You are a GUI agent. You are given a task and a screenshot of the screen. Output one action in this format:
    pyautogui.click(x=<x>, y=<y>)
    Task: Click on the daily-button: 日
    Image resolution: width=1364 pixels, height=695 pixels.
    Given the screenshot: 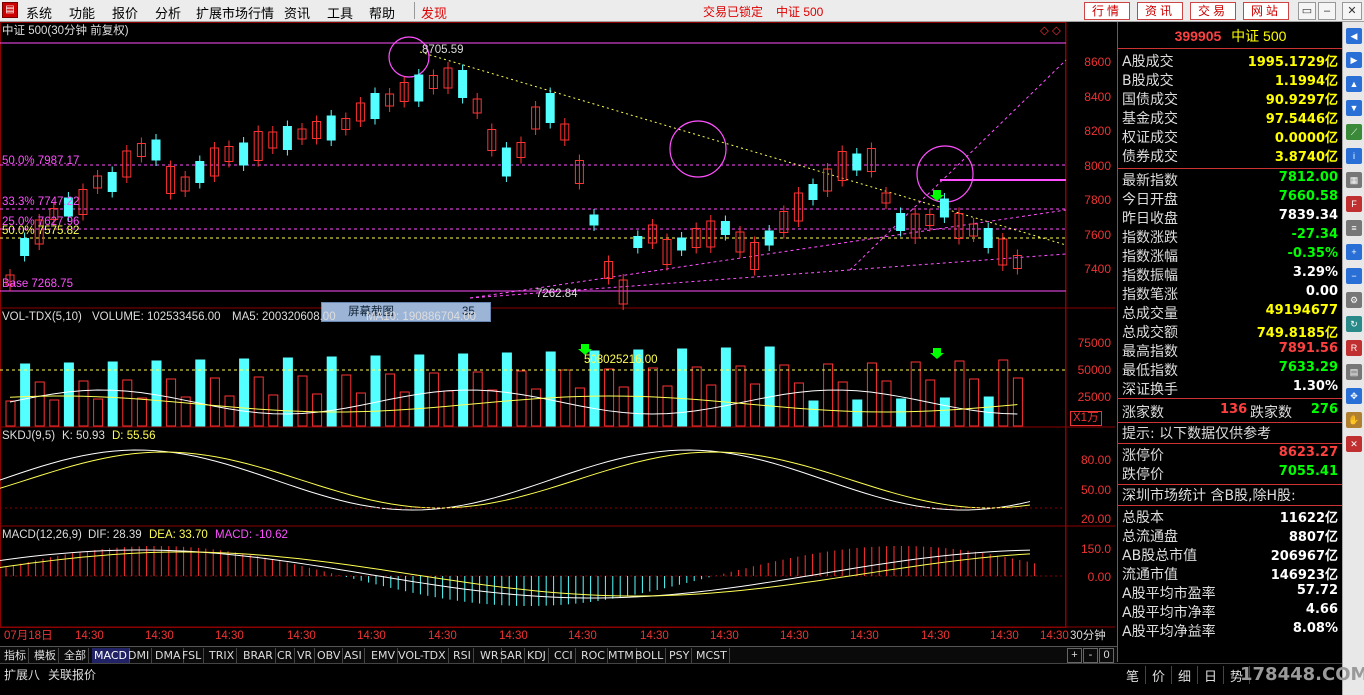 What is the action you would take?
    pyautogui.click(x=1211, y=675)
    